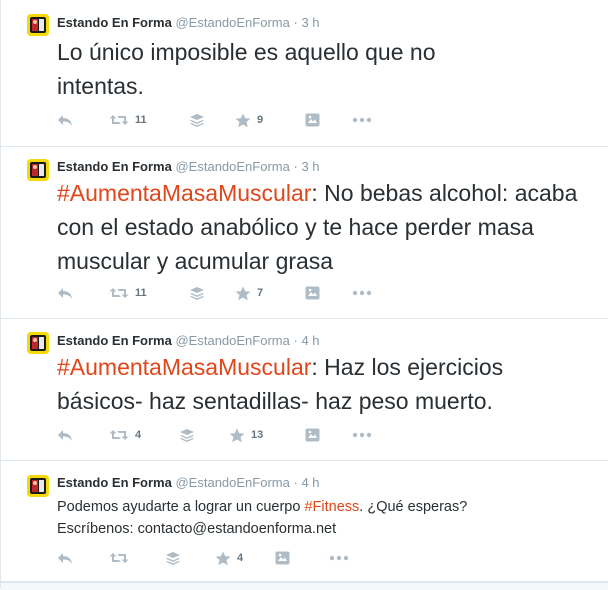 Image resolution: width=608 pixels, height=590 pixels. What do you see at coordinates (227, 435) in the screenshot?
I see `tweet-actions: 4 13` at bounding box center [227, 435].